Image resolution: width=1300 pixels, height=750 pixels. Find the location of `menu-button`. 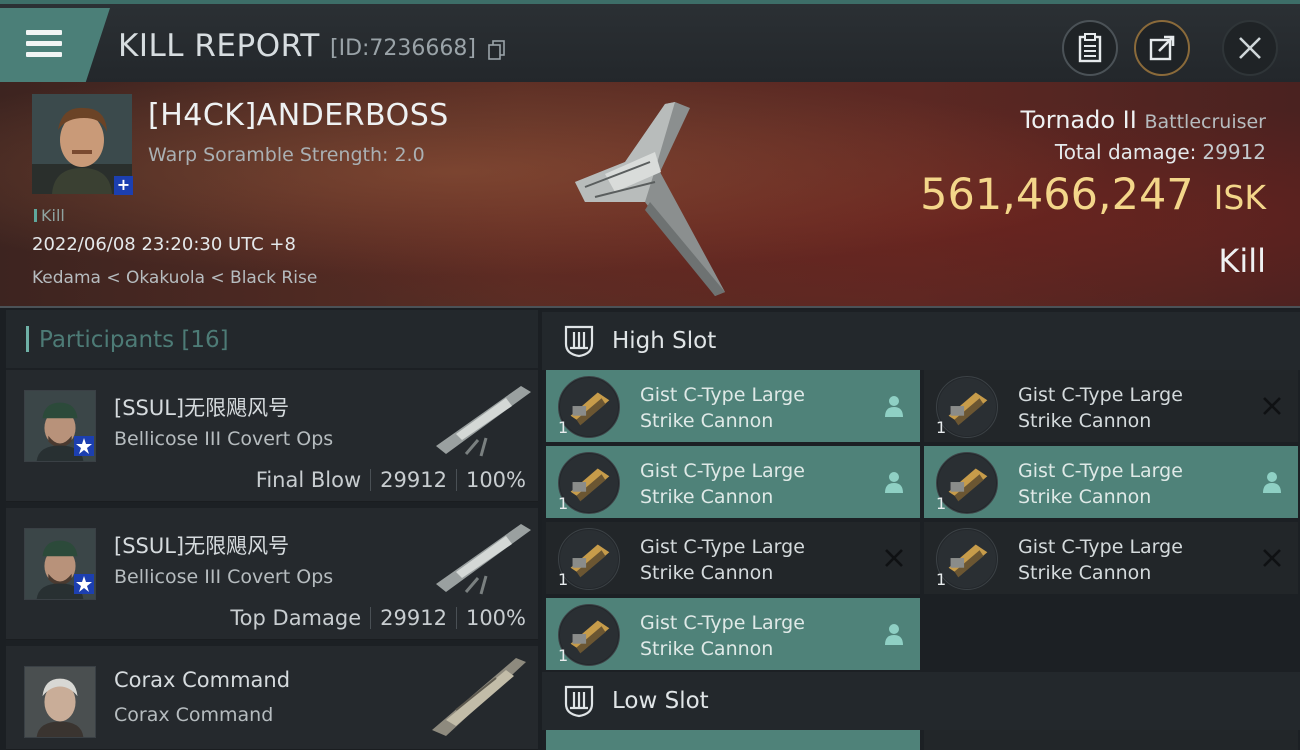

menu-button is located at coordinates (55, 45).